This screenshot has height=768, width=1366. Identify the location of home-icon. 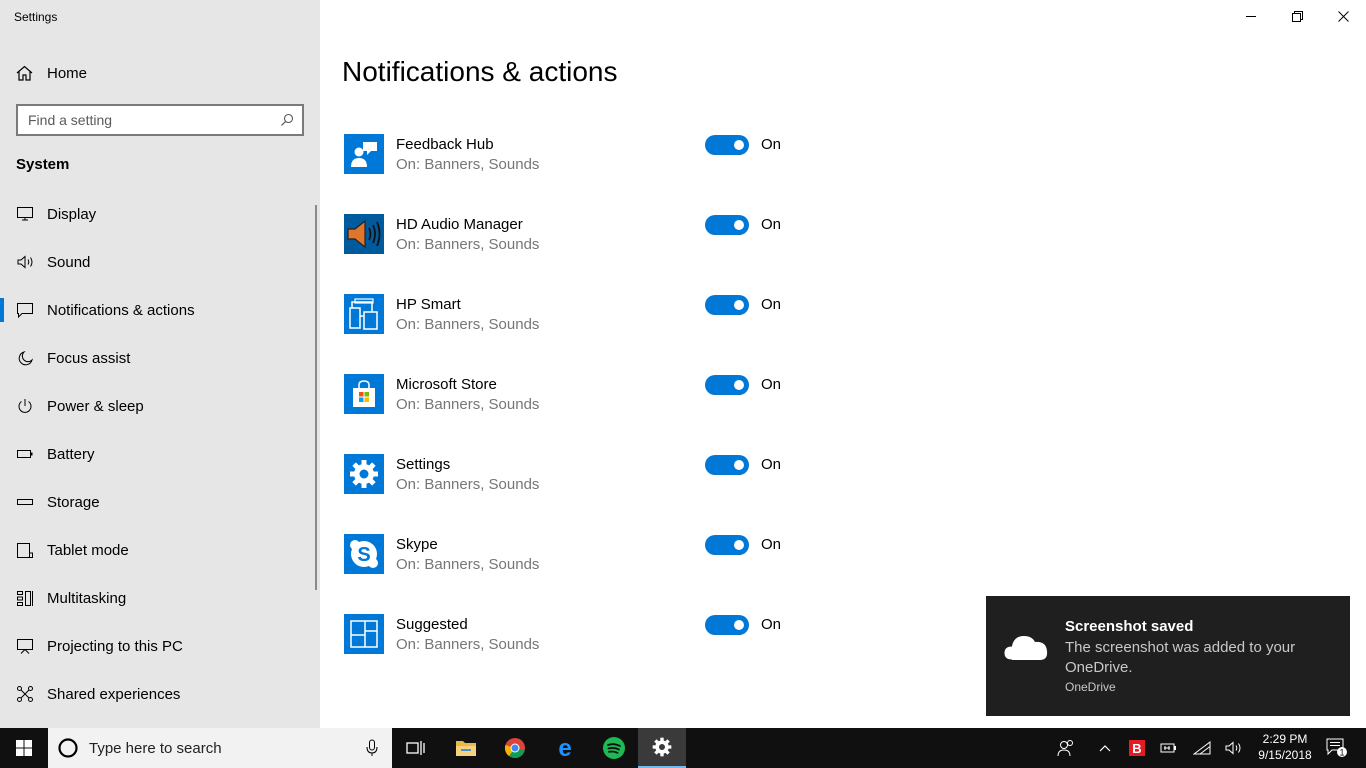
(24, 73).